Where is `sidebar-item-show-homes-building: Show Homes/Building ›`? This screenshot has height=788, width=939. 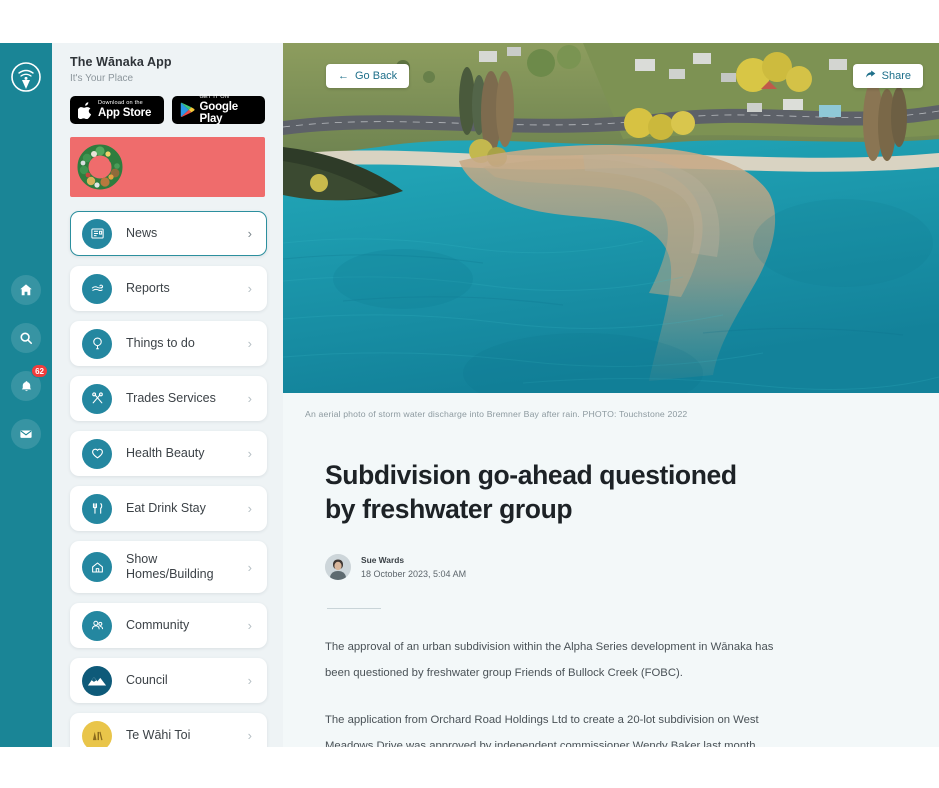 sidebar-item-show-homes-building: Show Homes/Building › is located at coordinates (168, 567).